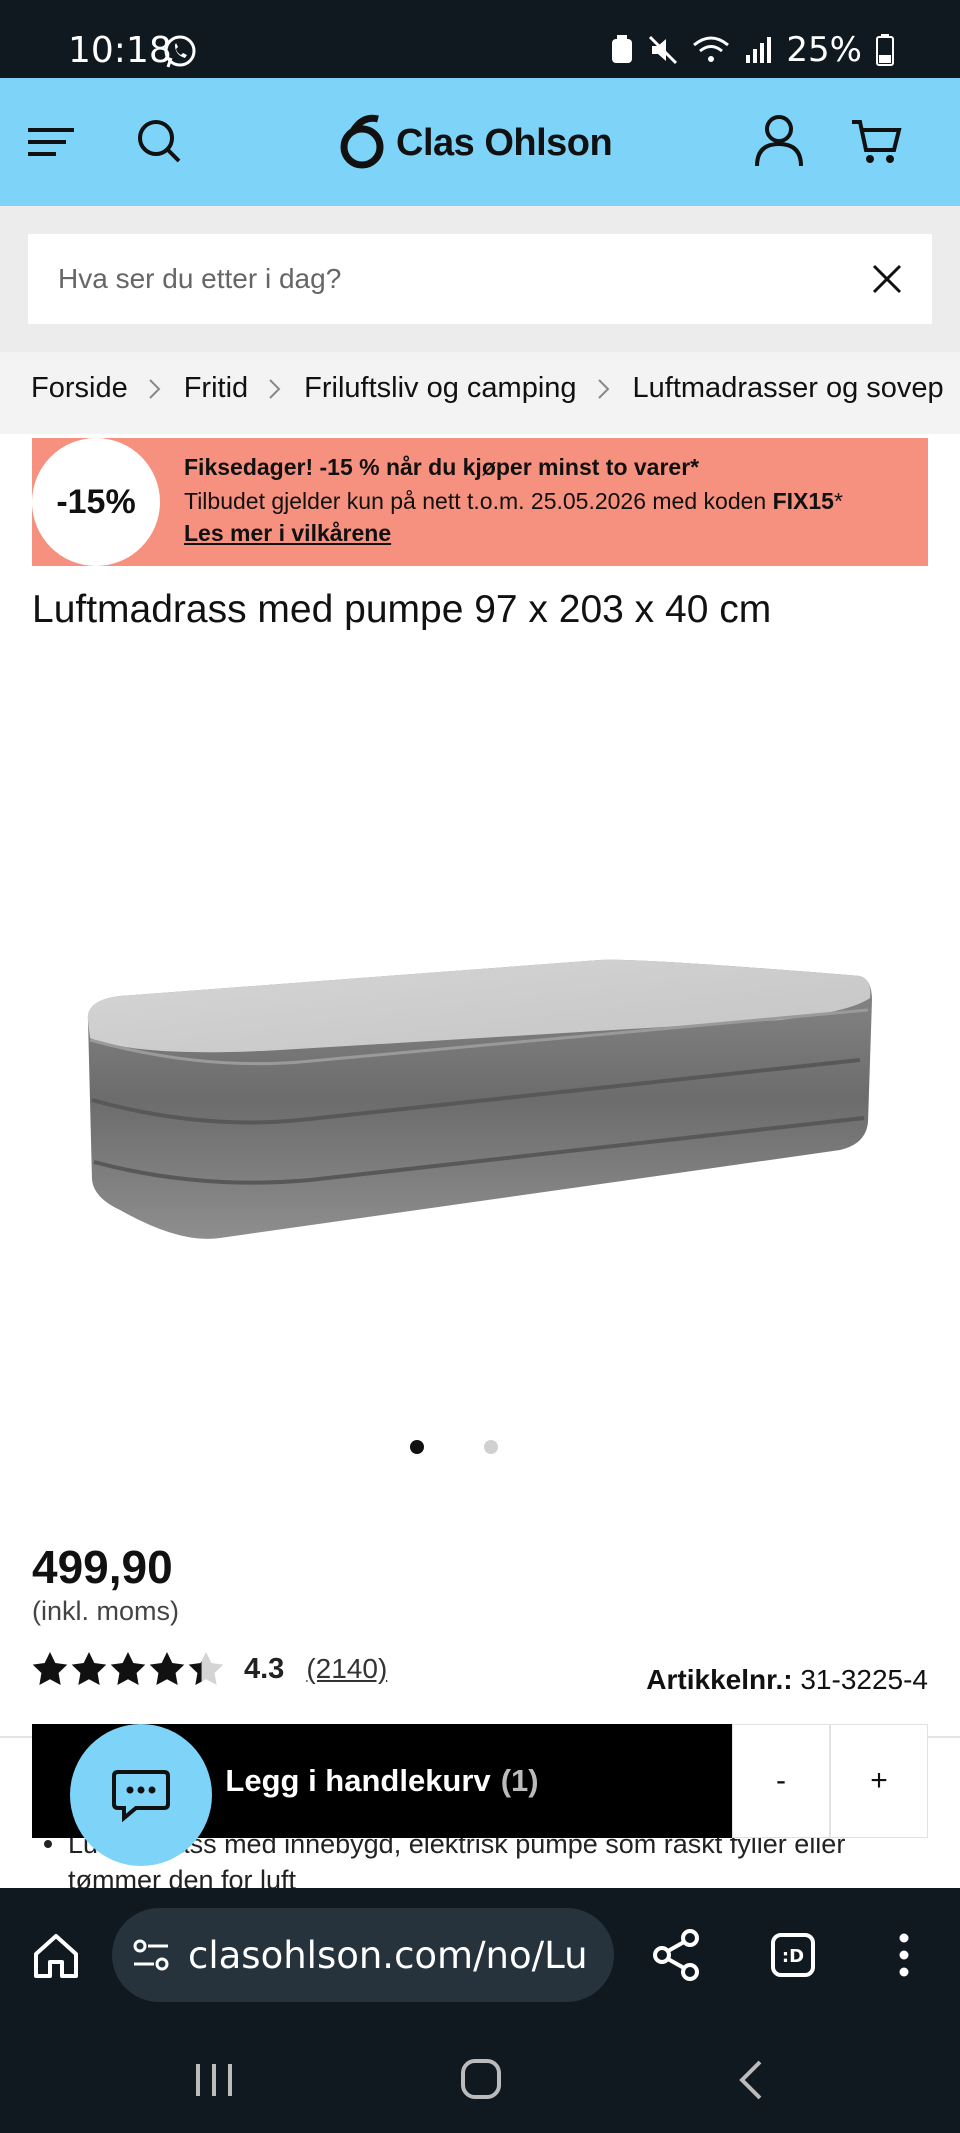 This screenshot has height=2133, width=960. I want to click on user-icon, so click(779, 141).